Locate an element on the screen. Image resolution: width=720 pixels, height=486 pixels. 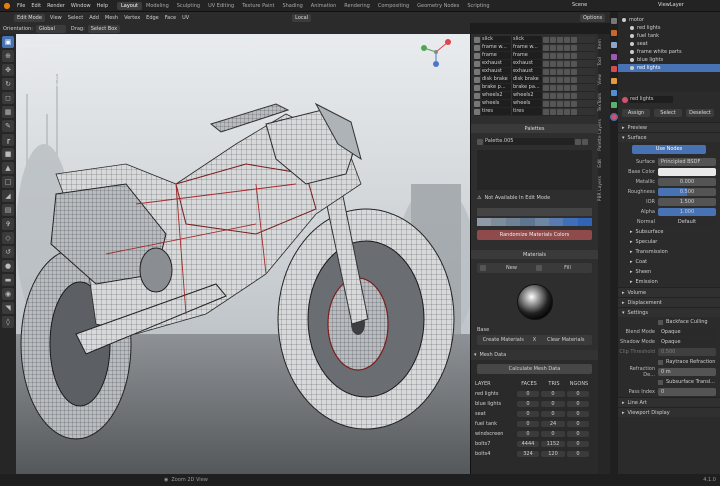
material-name: wheels is located at coordinates (527, 103).